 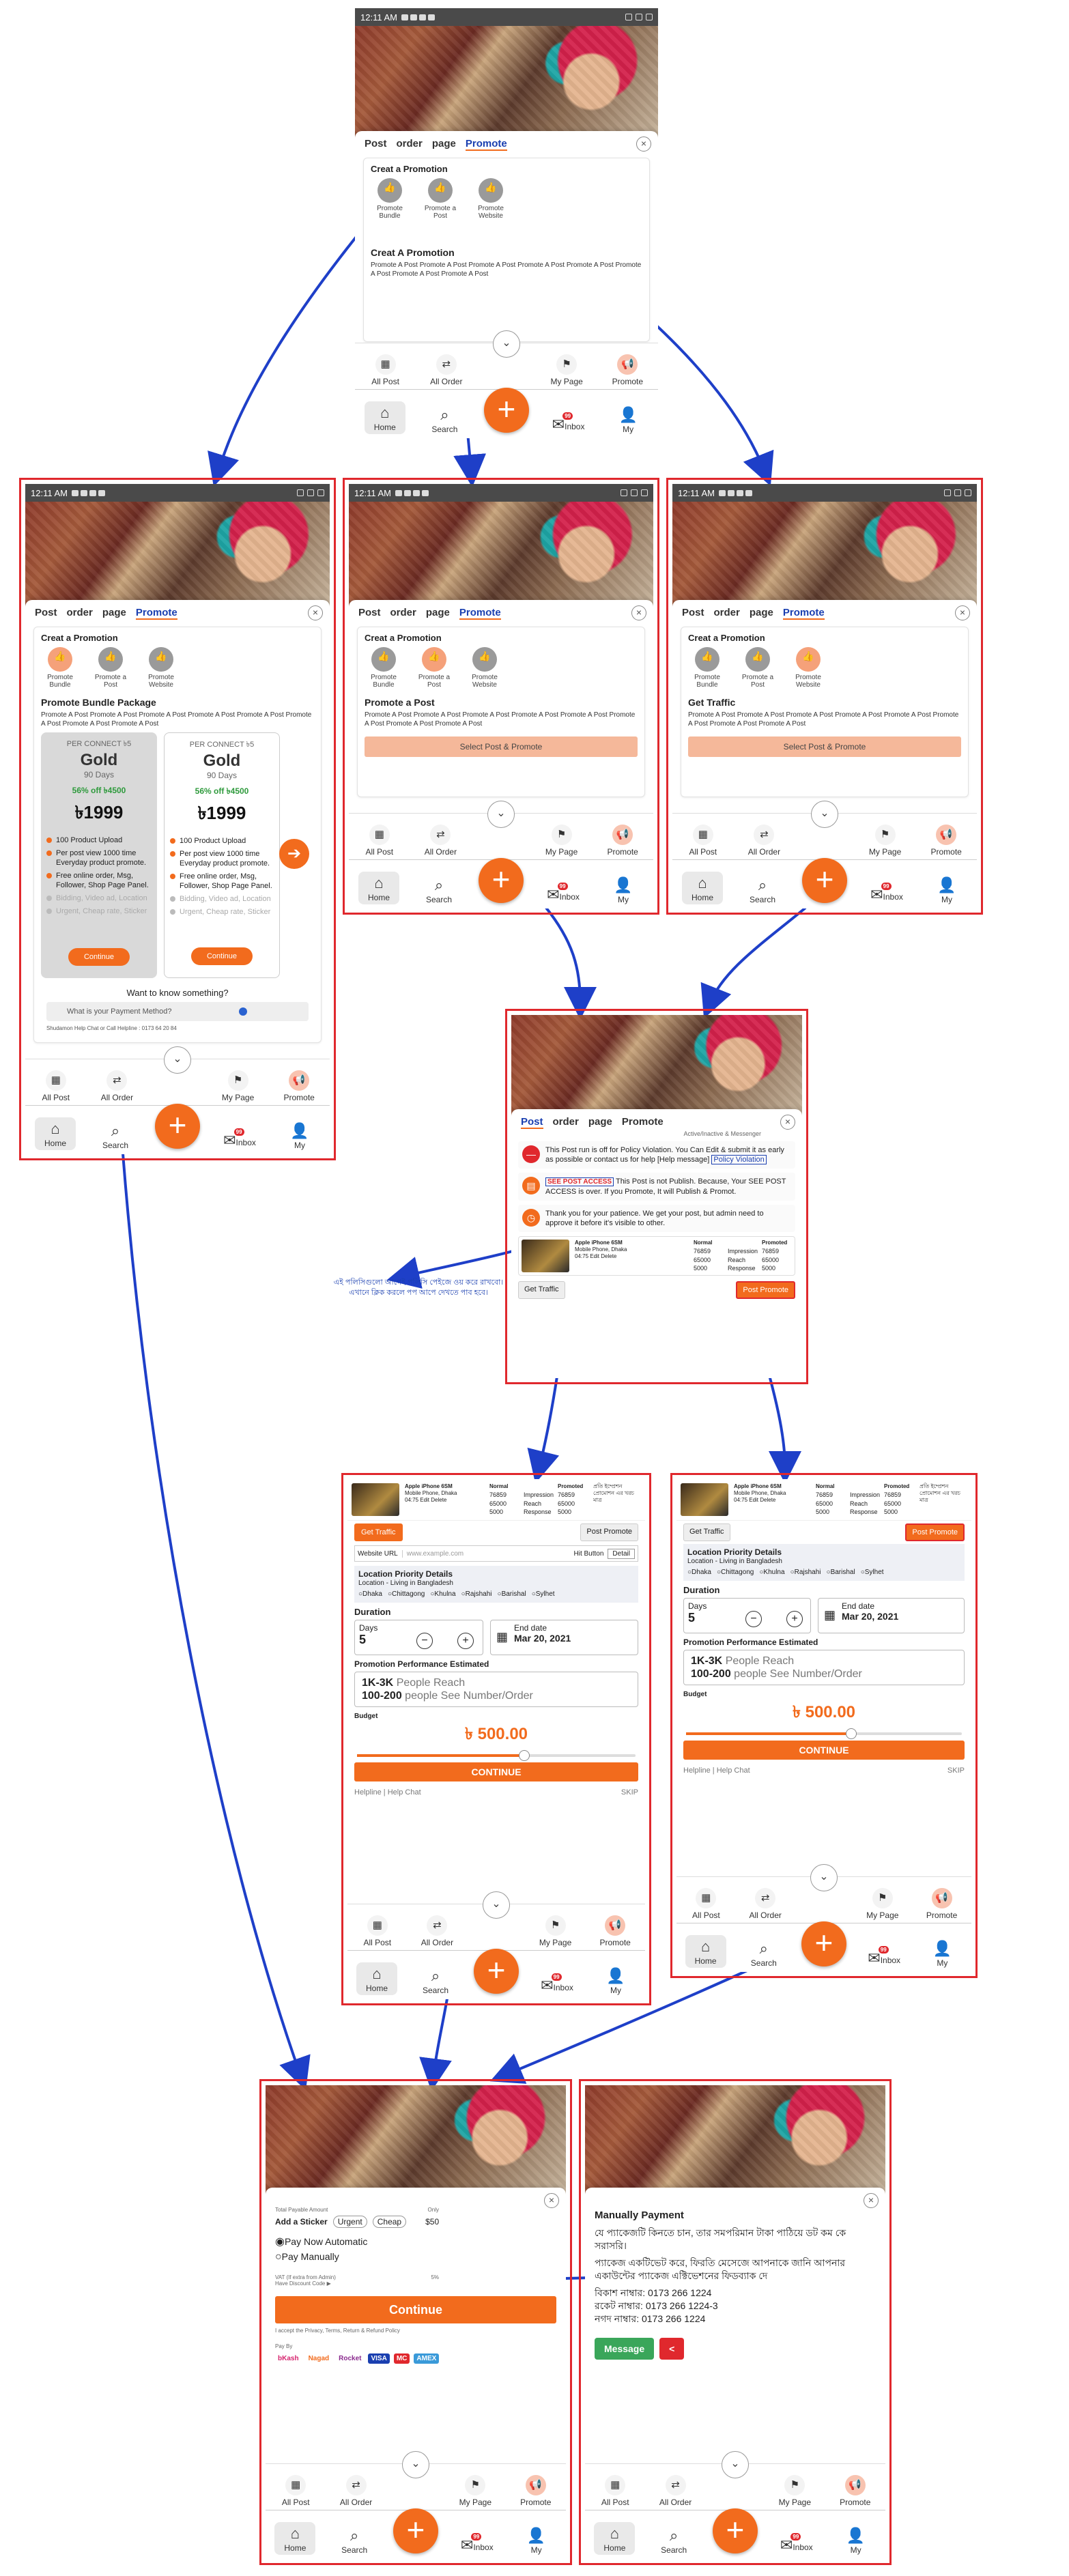 I want to click on next-arrow-icon: ➔, so click(x=294, y=854).